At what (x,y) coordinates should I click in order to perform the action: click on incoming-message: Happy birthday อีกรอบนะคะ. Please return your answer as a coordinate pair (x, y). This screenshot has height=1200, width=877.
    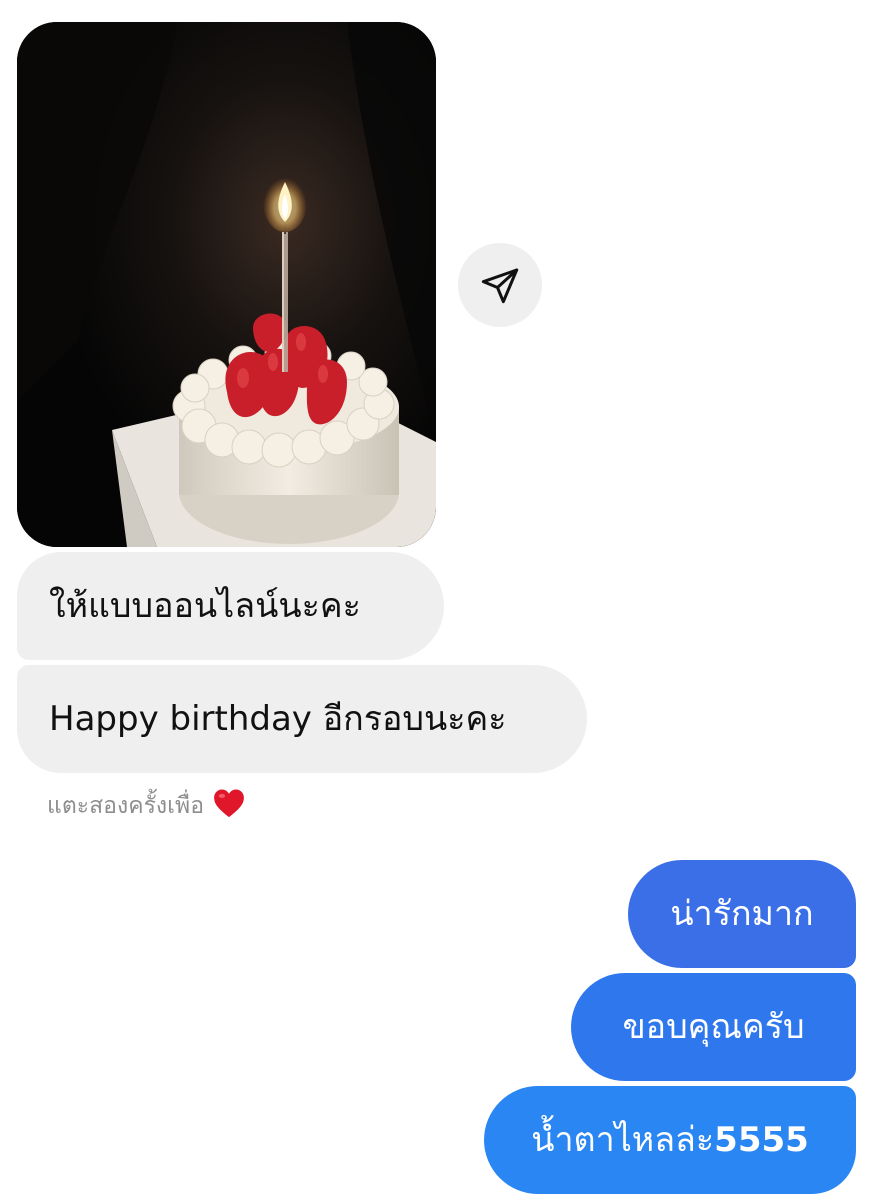
    Looking at the image, I should click on (302, 719).